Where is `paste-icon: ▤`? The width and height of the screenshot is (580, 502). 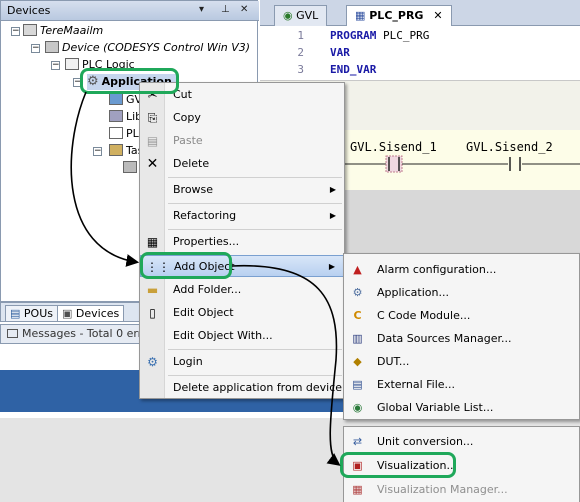
paste-icon: ▤ is located at coordinates (152, 141).